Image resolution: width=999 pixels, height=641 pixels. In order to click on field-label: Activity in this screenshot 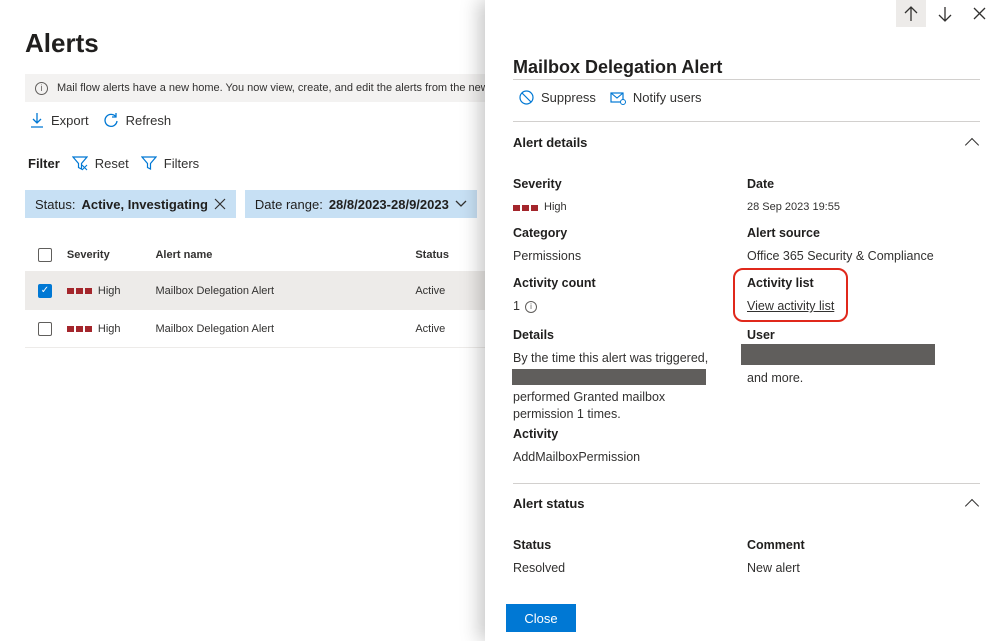, I will do `click(536, 434)`.